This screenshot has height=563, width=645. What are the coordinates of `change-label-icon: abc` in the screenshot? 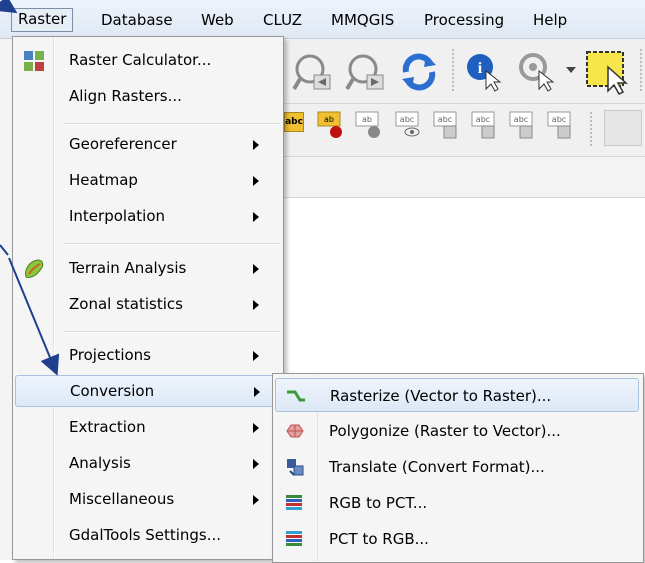 It's located at (523, 125).